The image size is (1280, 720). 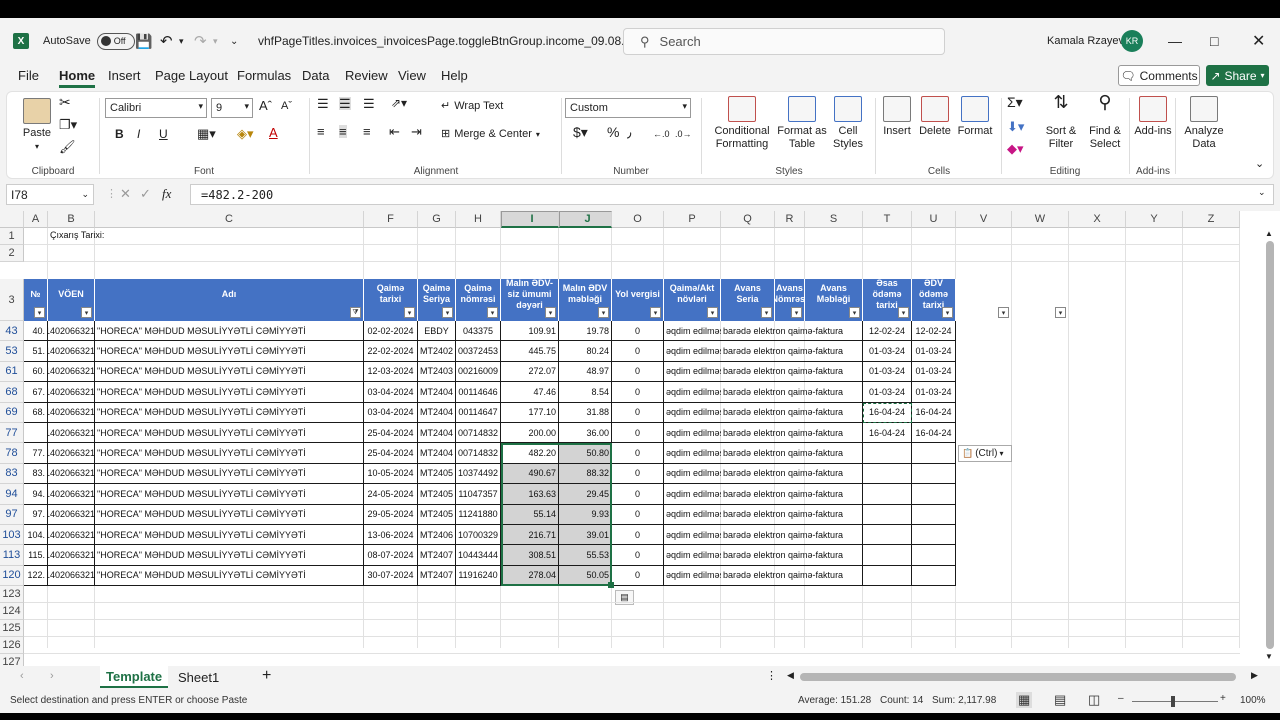 What do you see at coordinates (245, 133) in the screenshot?
I see `fill-color-icon: ◈▾` at bounding box center [245, 133].